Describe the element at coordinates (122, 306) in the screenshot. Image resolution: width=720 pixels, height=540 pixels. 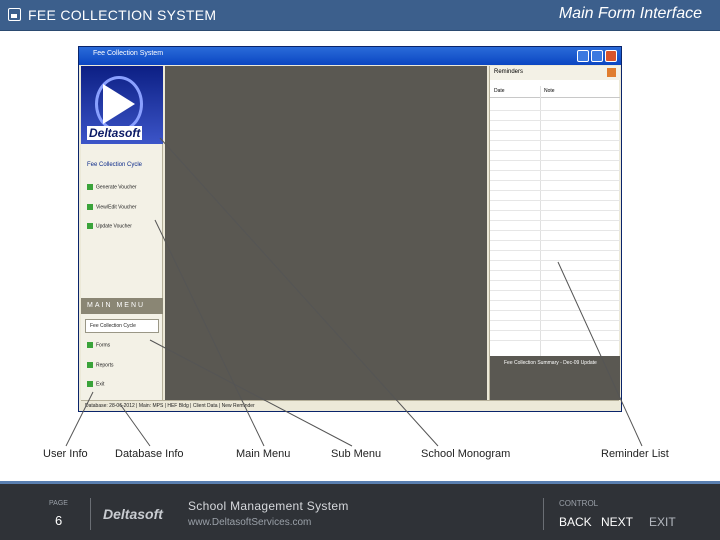
I see `main-menu-bar: MAIN MENU` at that location.